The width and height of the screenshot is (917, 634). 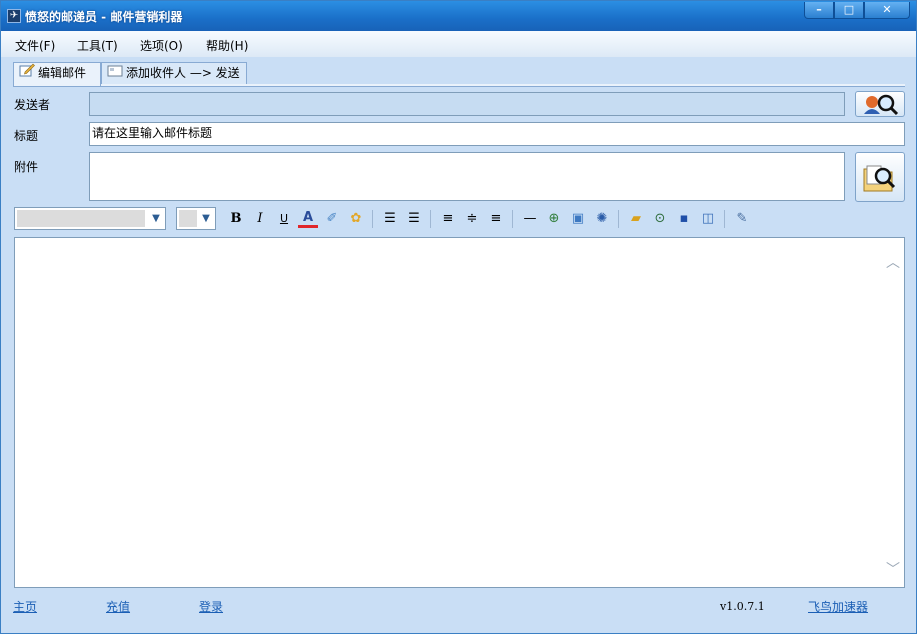 What do you see at coordinates (26, 136) in the screenshot?
I see `subject-label: 标题` at bounding box center [26, 136].